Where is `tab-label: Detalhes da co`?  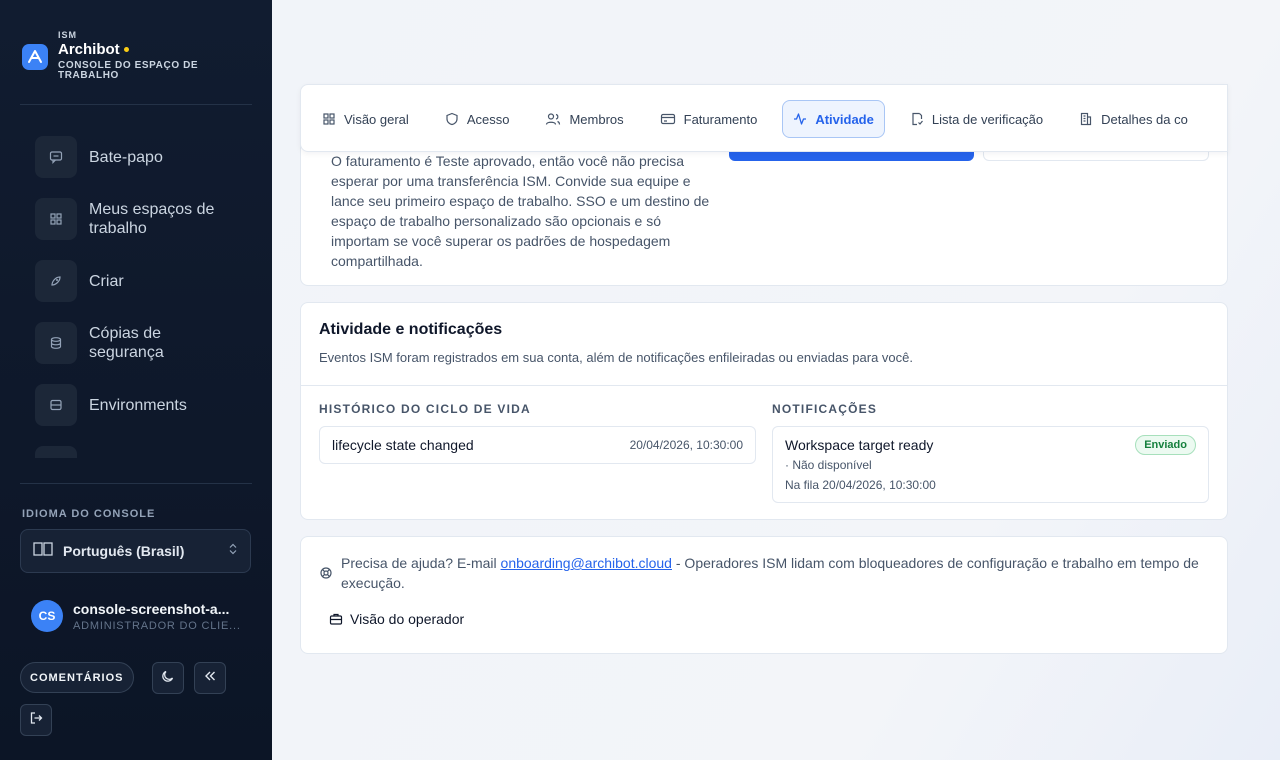 tab-label: Detalhes da co is located at coordinates (1144, 119).